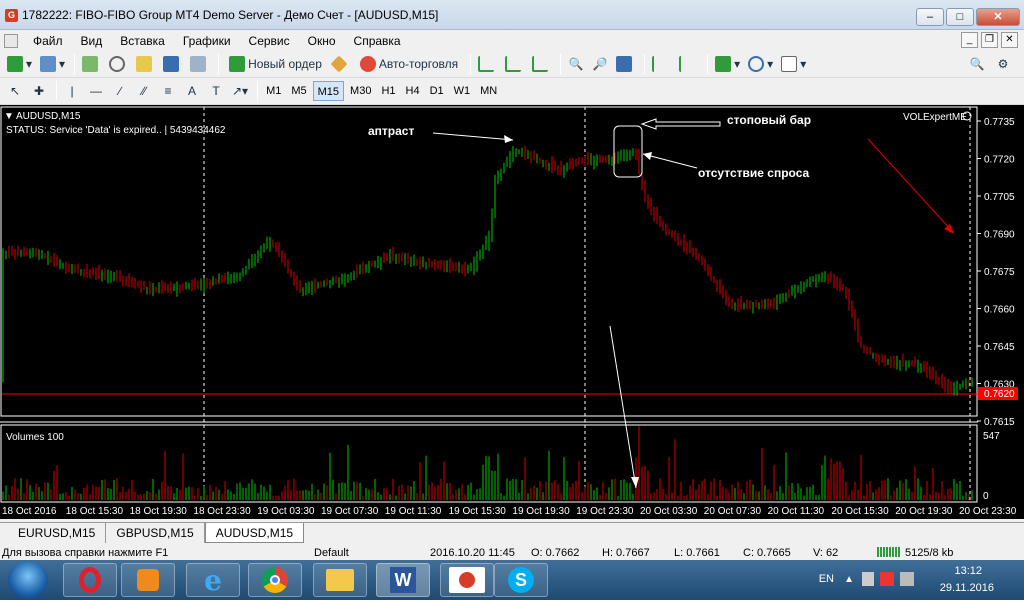  Describe the element at coordinates (600, 64) in the screenshot. I see `zoom-out-icon: 🔎` at that location.